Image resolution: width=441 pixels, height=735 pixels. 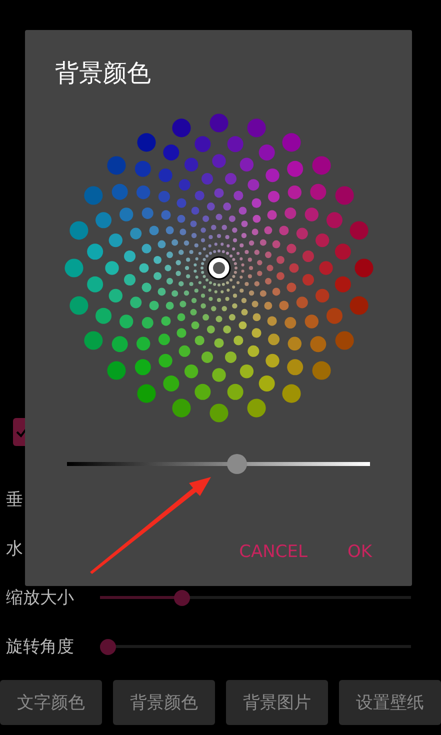 What do you see at coordinates (40, 598) in the screenshot?
I see `setting-label: 缩放大小` at bounding box center [40, 598].